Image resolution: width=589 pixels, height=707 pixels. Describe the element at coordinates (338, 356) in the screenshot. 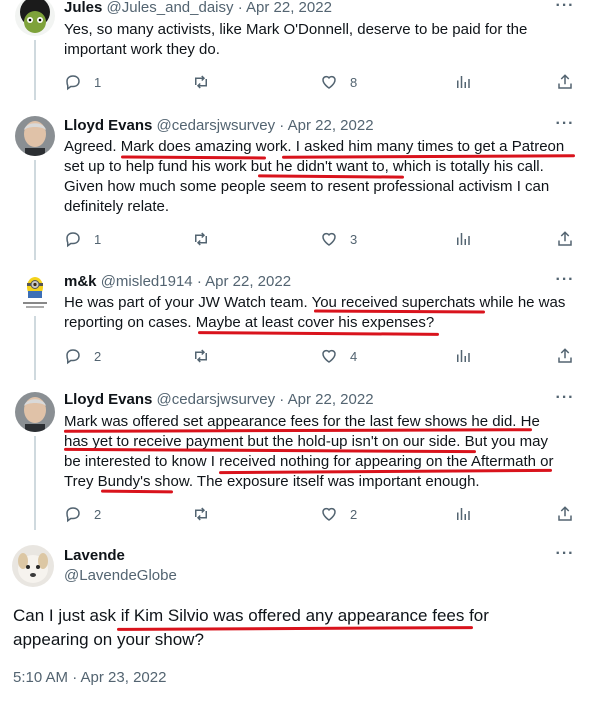

I see `like-button: 4` at that location.